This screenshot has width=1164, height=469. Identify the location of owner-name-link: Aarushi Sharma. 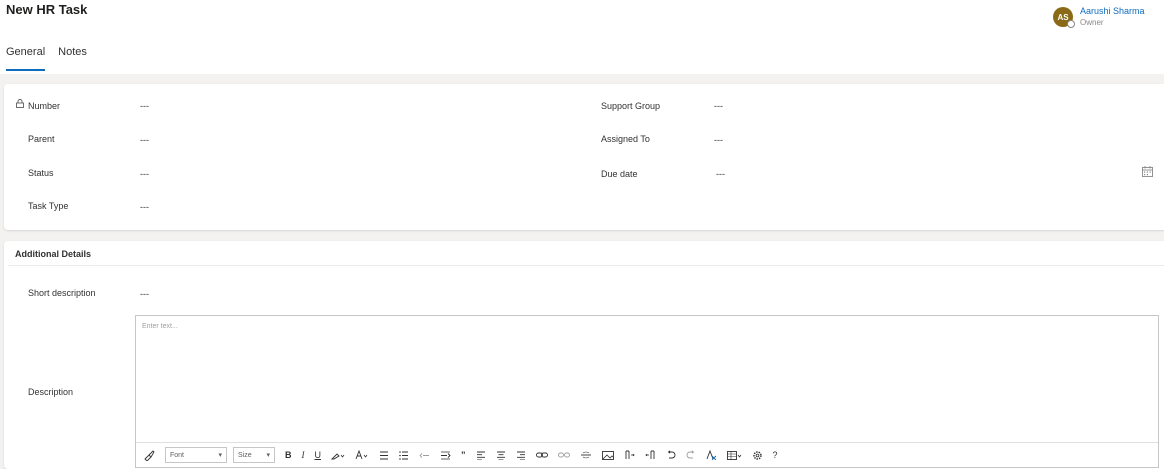
(1112, 11).